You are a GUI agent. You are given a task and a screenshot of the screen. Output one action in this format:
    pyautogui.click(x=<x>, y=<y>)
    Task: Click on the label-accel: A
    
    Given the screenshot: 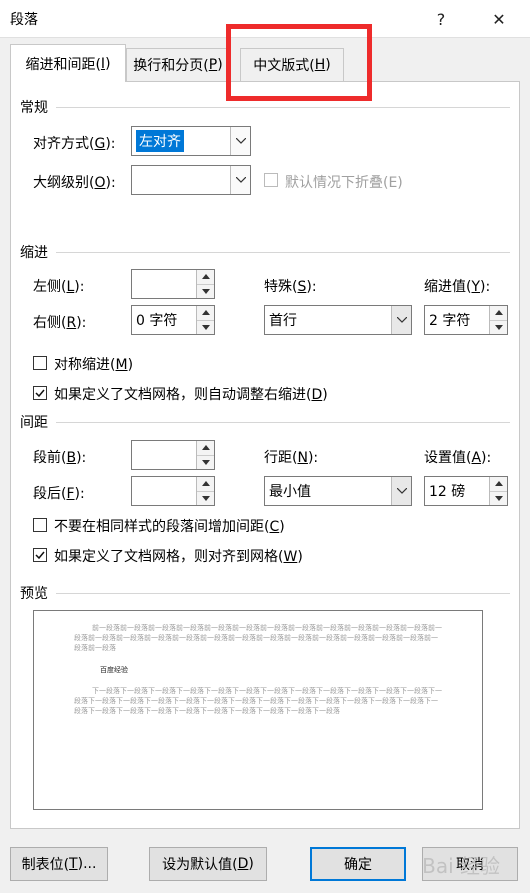 What is the action you would take?
    pyautogui.click(x=476, y=458)
    